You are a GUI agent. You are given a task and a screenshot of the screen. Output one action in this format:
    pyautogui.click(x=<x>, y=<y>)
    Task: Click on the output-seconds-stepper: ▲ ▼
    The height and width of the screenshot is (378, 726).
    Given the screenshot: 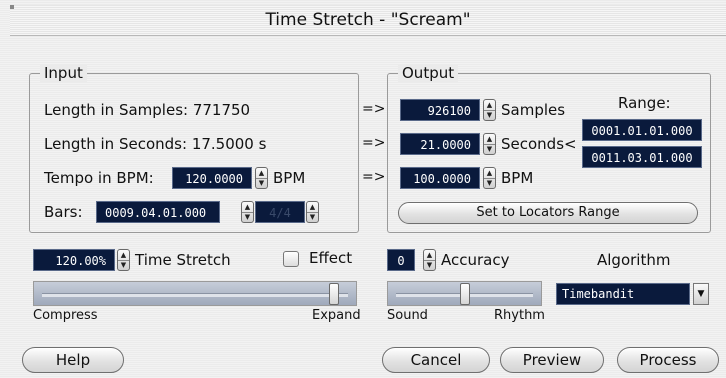 What is the action you would take?
    pyautogui.click(x=489, y=144)
    